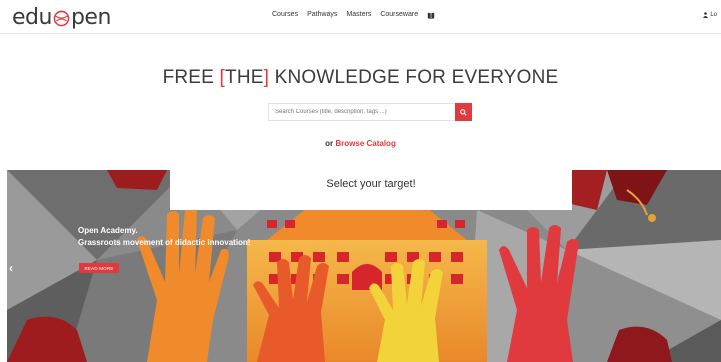 The height and width of the screenshot is (362, 721). I want to click on select-target-panel: Select your target!, so click(371, 190).